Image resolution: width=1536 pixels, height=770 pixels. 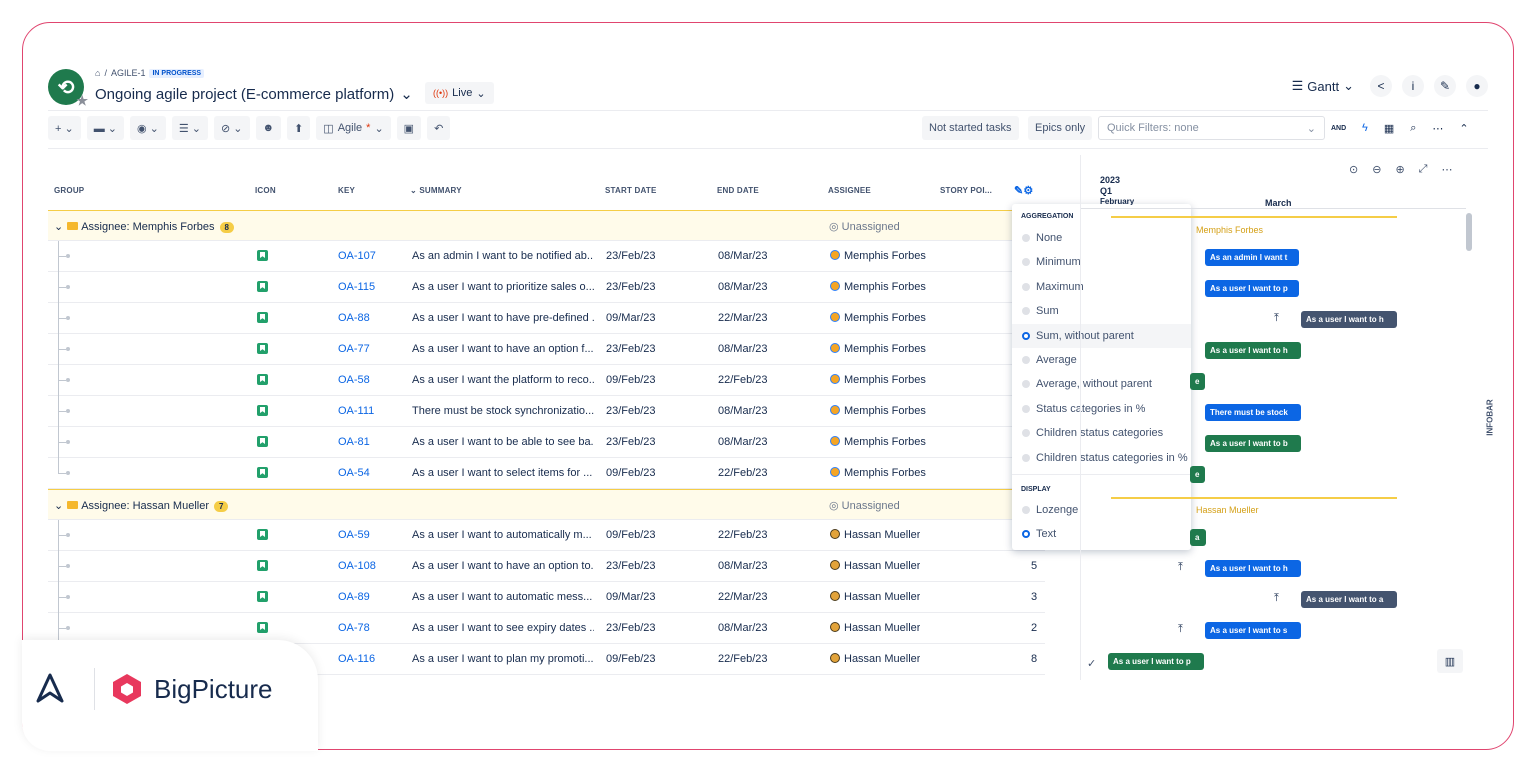 What do you see at coordinates (354, 597) in the screenshot?
I see `issue-key: OA-89` at bounding box center [354, 597].